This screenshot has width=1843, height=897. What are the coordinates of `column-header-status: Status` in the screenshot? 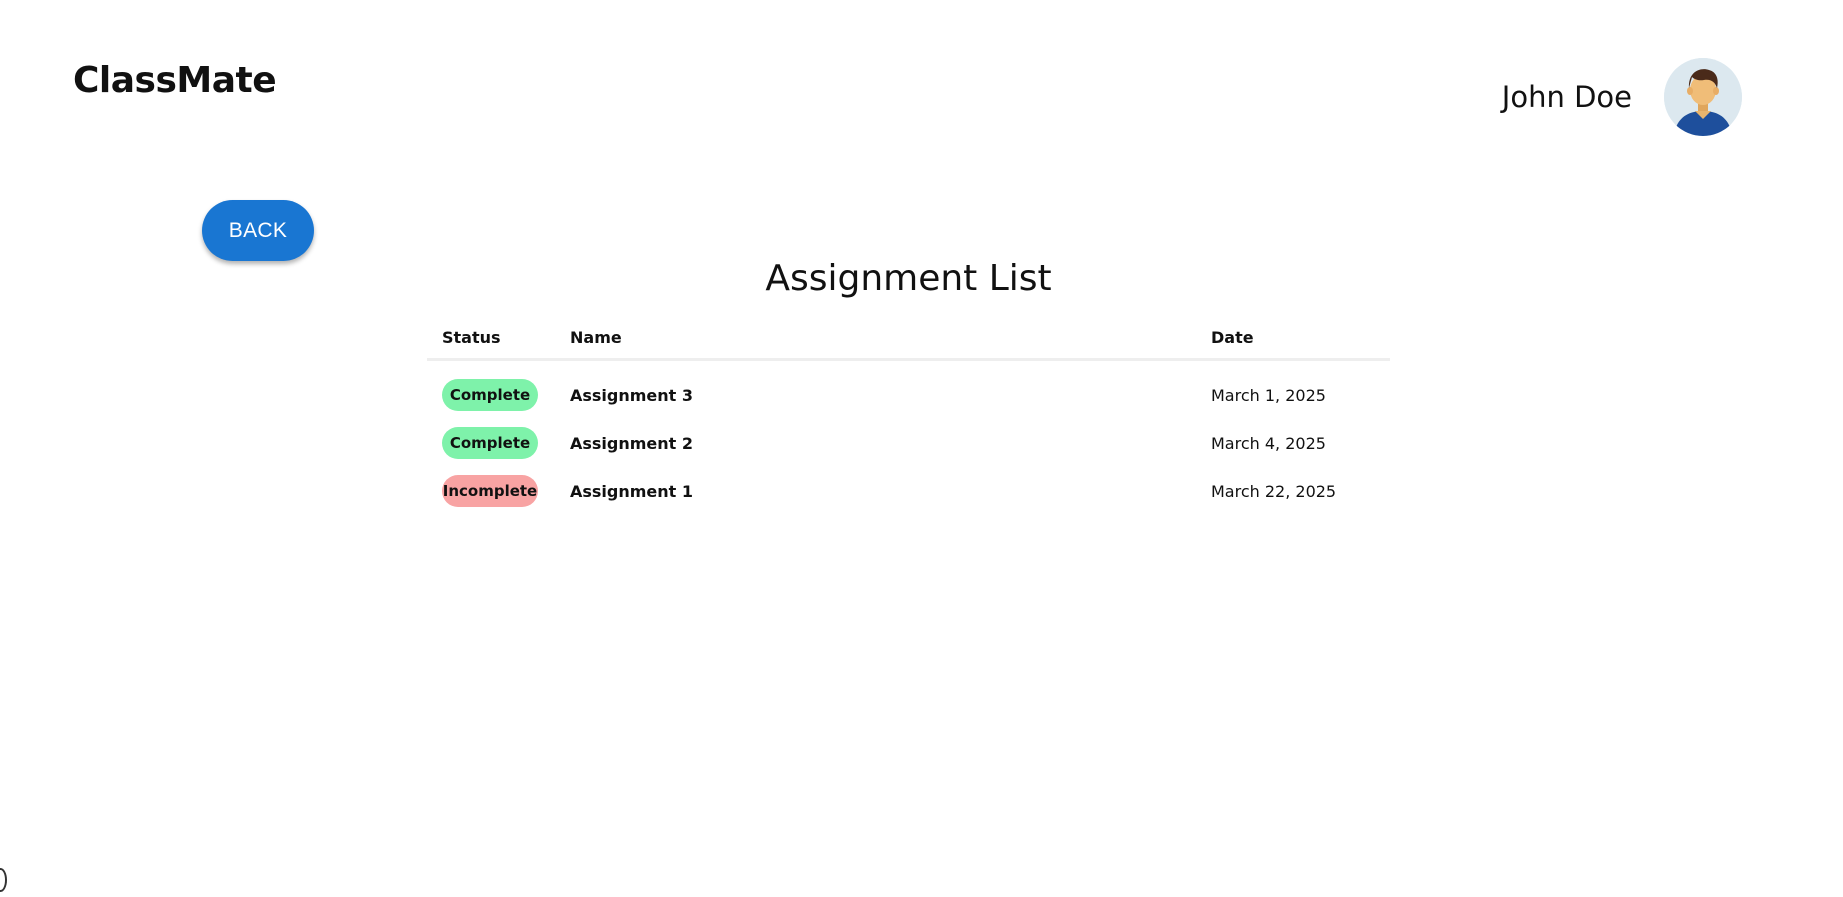 It's located at (491, 341).